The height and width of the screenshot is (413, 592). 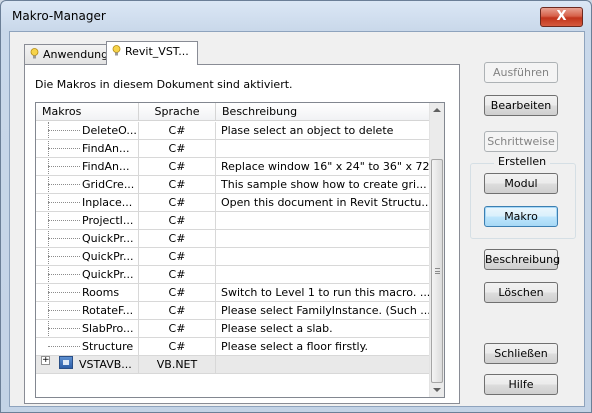 What do you see at coordinates (522, 259) in the screenshot?
I see `description-button: Beschreibung` at bounding box center [522, 259].